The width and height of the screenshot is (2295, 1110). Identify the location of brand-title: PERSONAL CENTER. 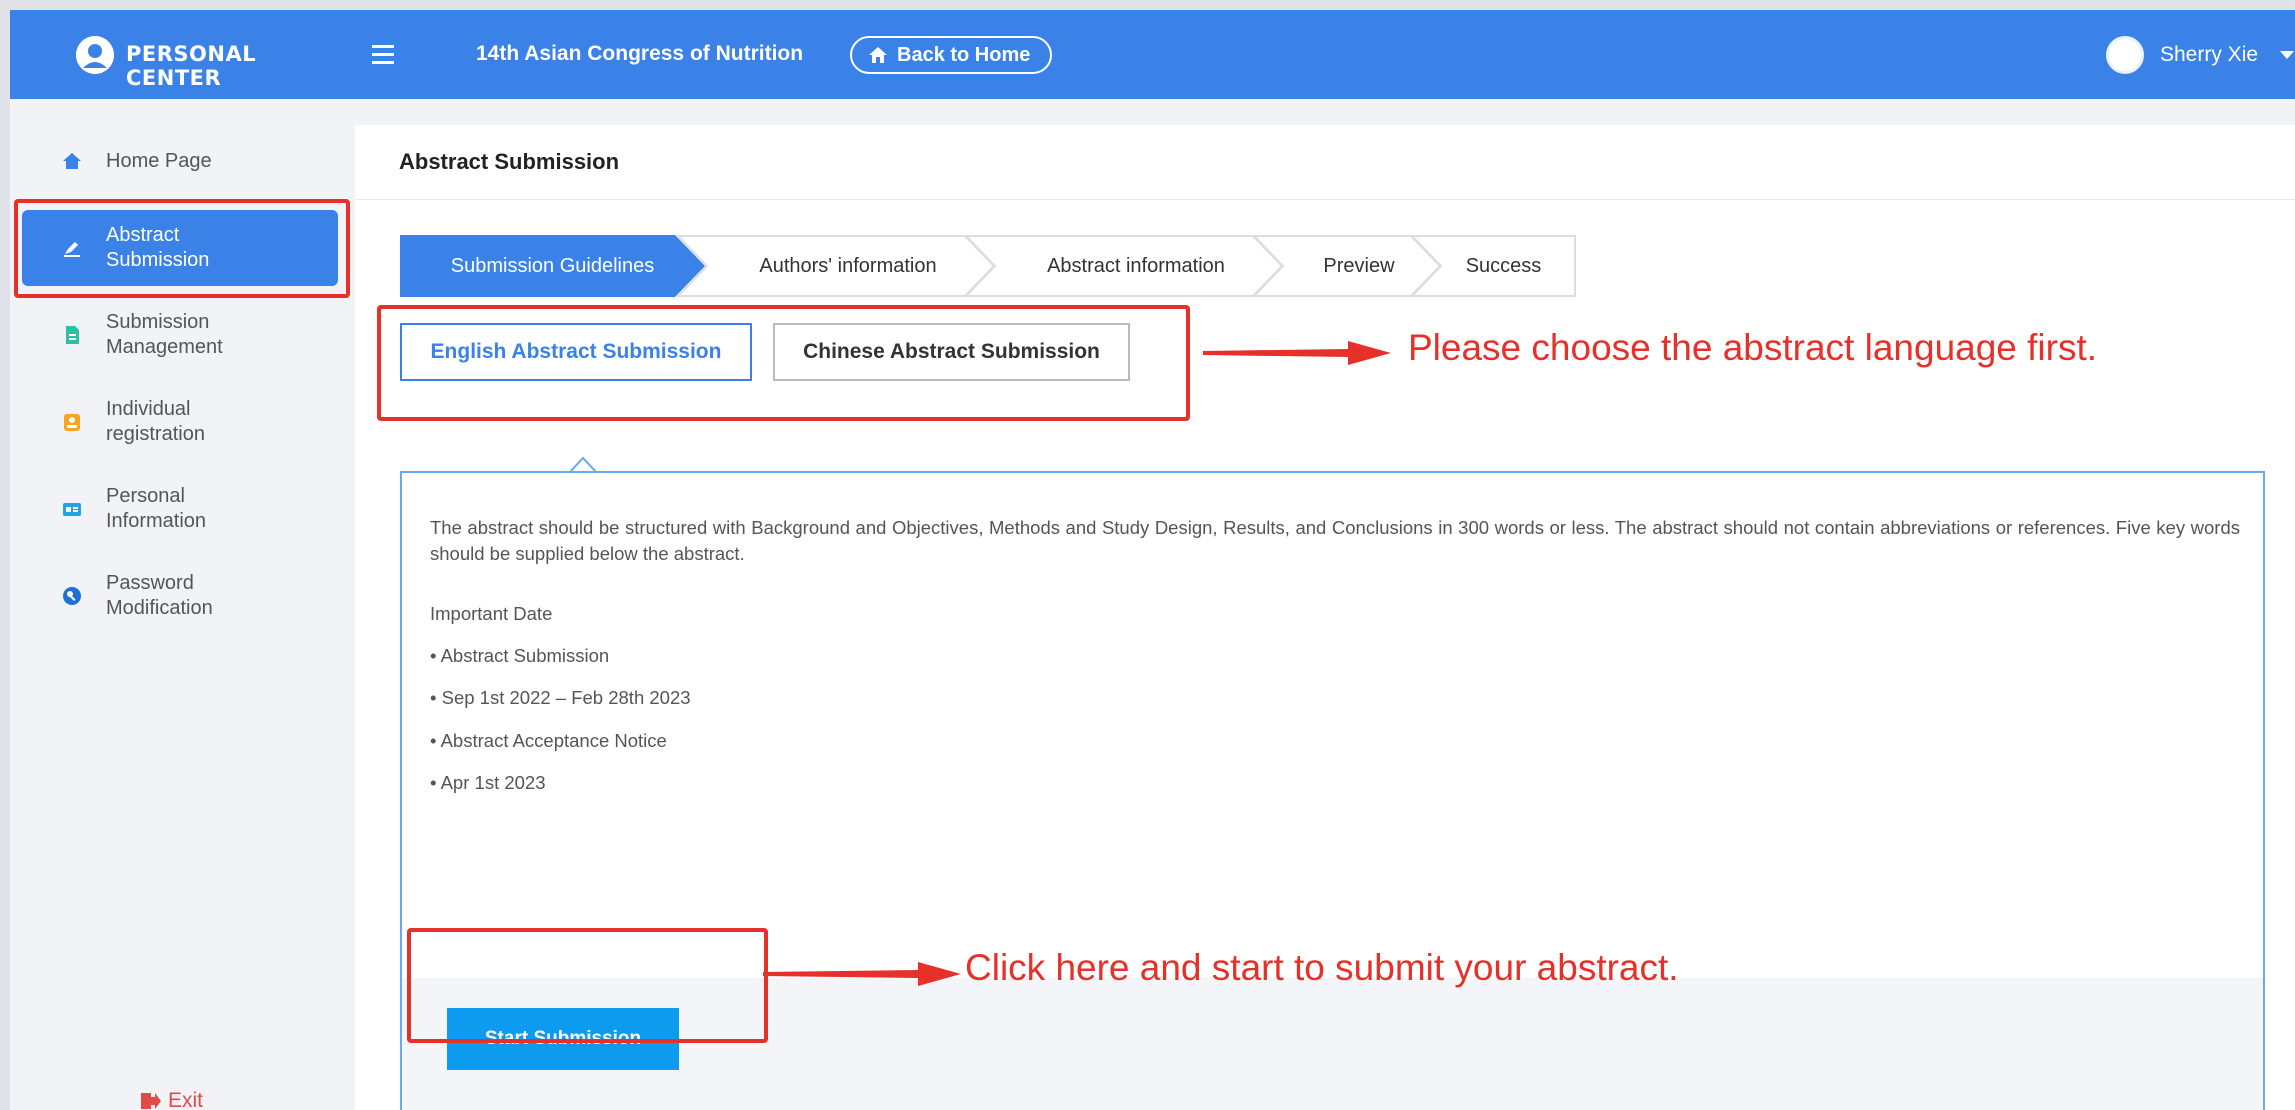
(191, 66).